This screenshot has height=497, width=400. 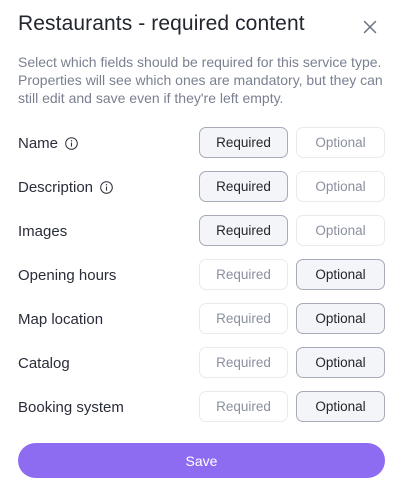 I want to click on close-button, so click(x=370, y=27).